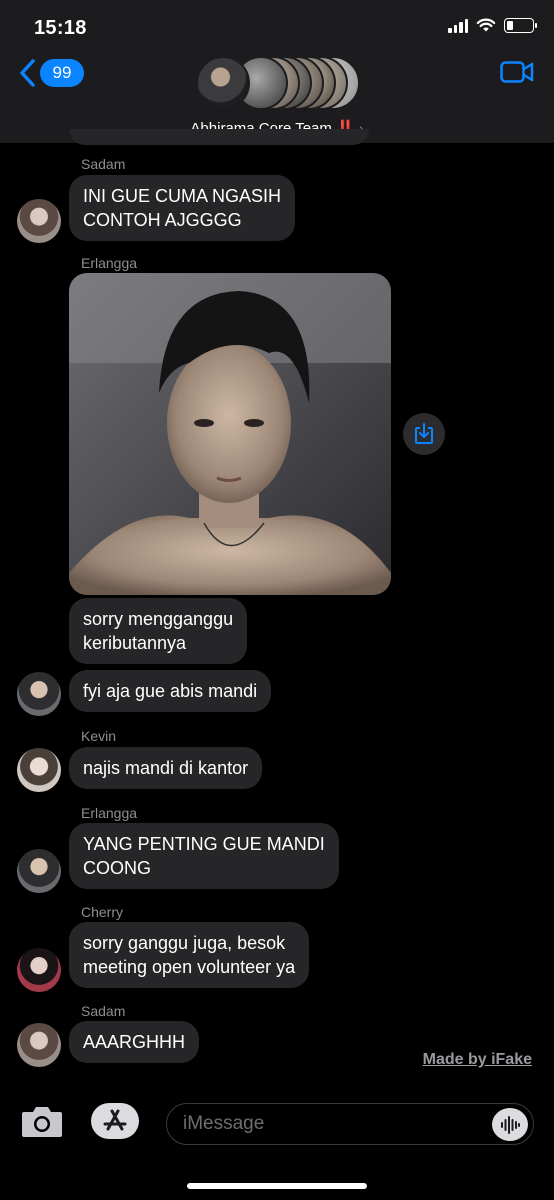 This screenshot has height=1200, width=554. What do you see at coordinates (277, 1186) in the screenshot?
I see `home-indicator` at bounding box center [277, 1186].